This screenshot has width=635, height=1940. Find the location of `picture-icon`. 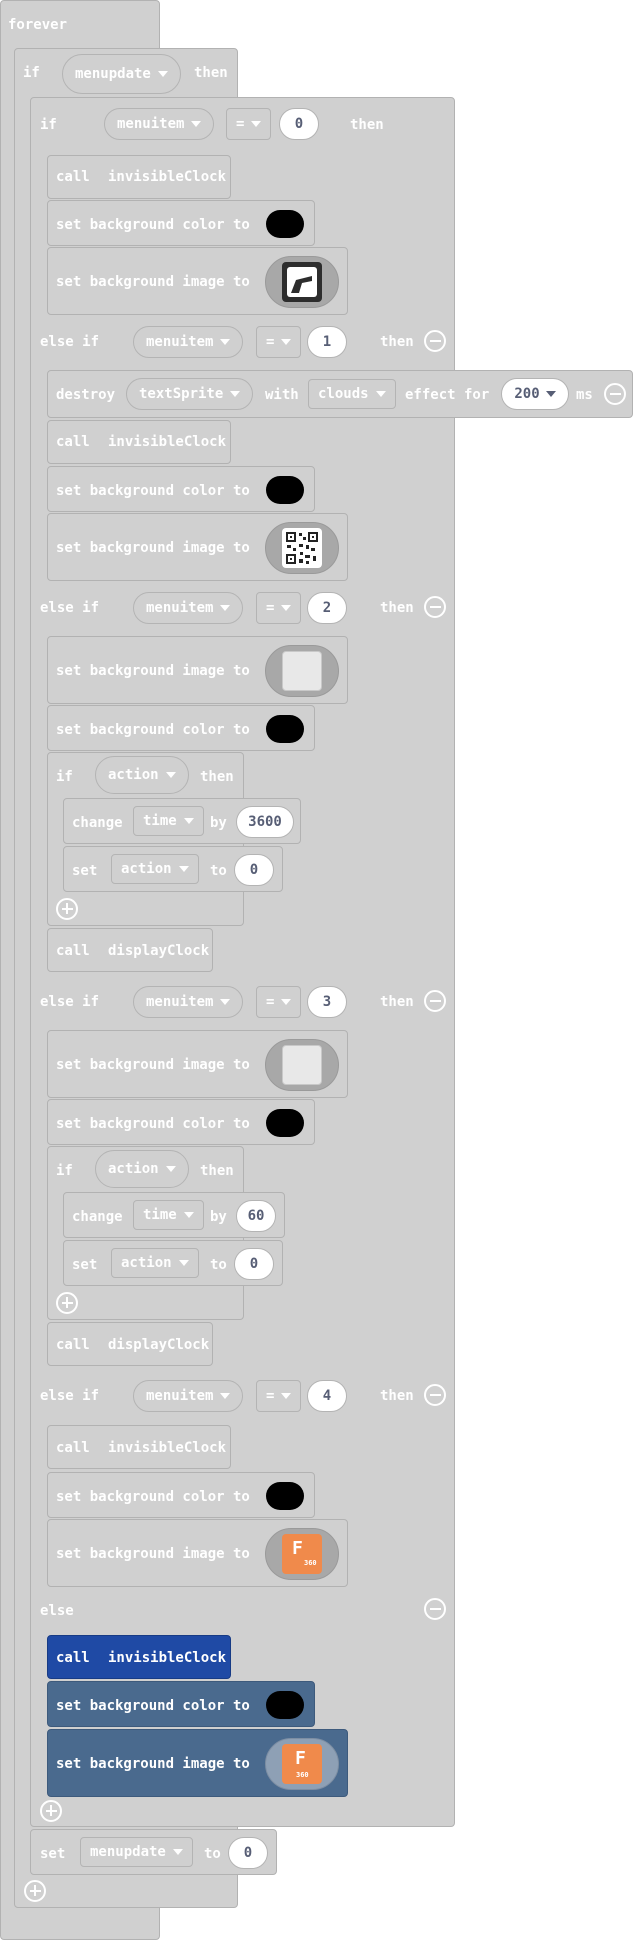

picture-icon is located at coordinates (302, 282).